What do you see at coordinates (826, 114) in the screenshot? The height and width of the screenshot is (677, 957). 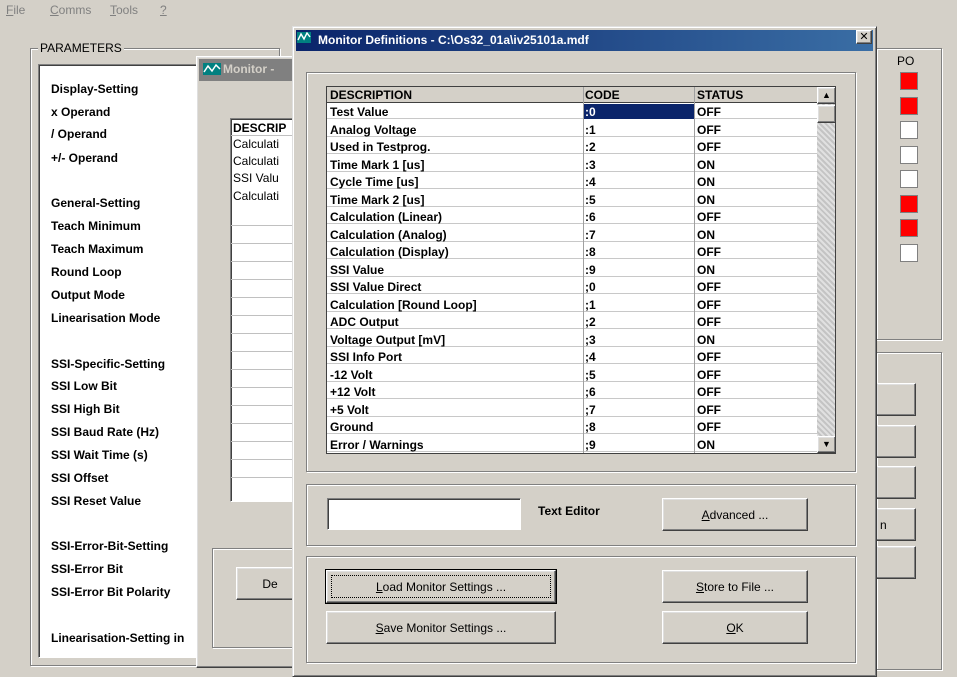 I see `scroll-thumb` at bounding box center [826, 114].